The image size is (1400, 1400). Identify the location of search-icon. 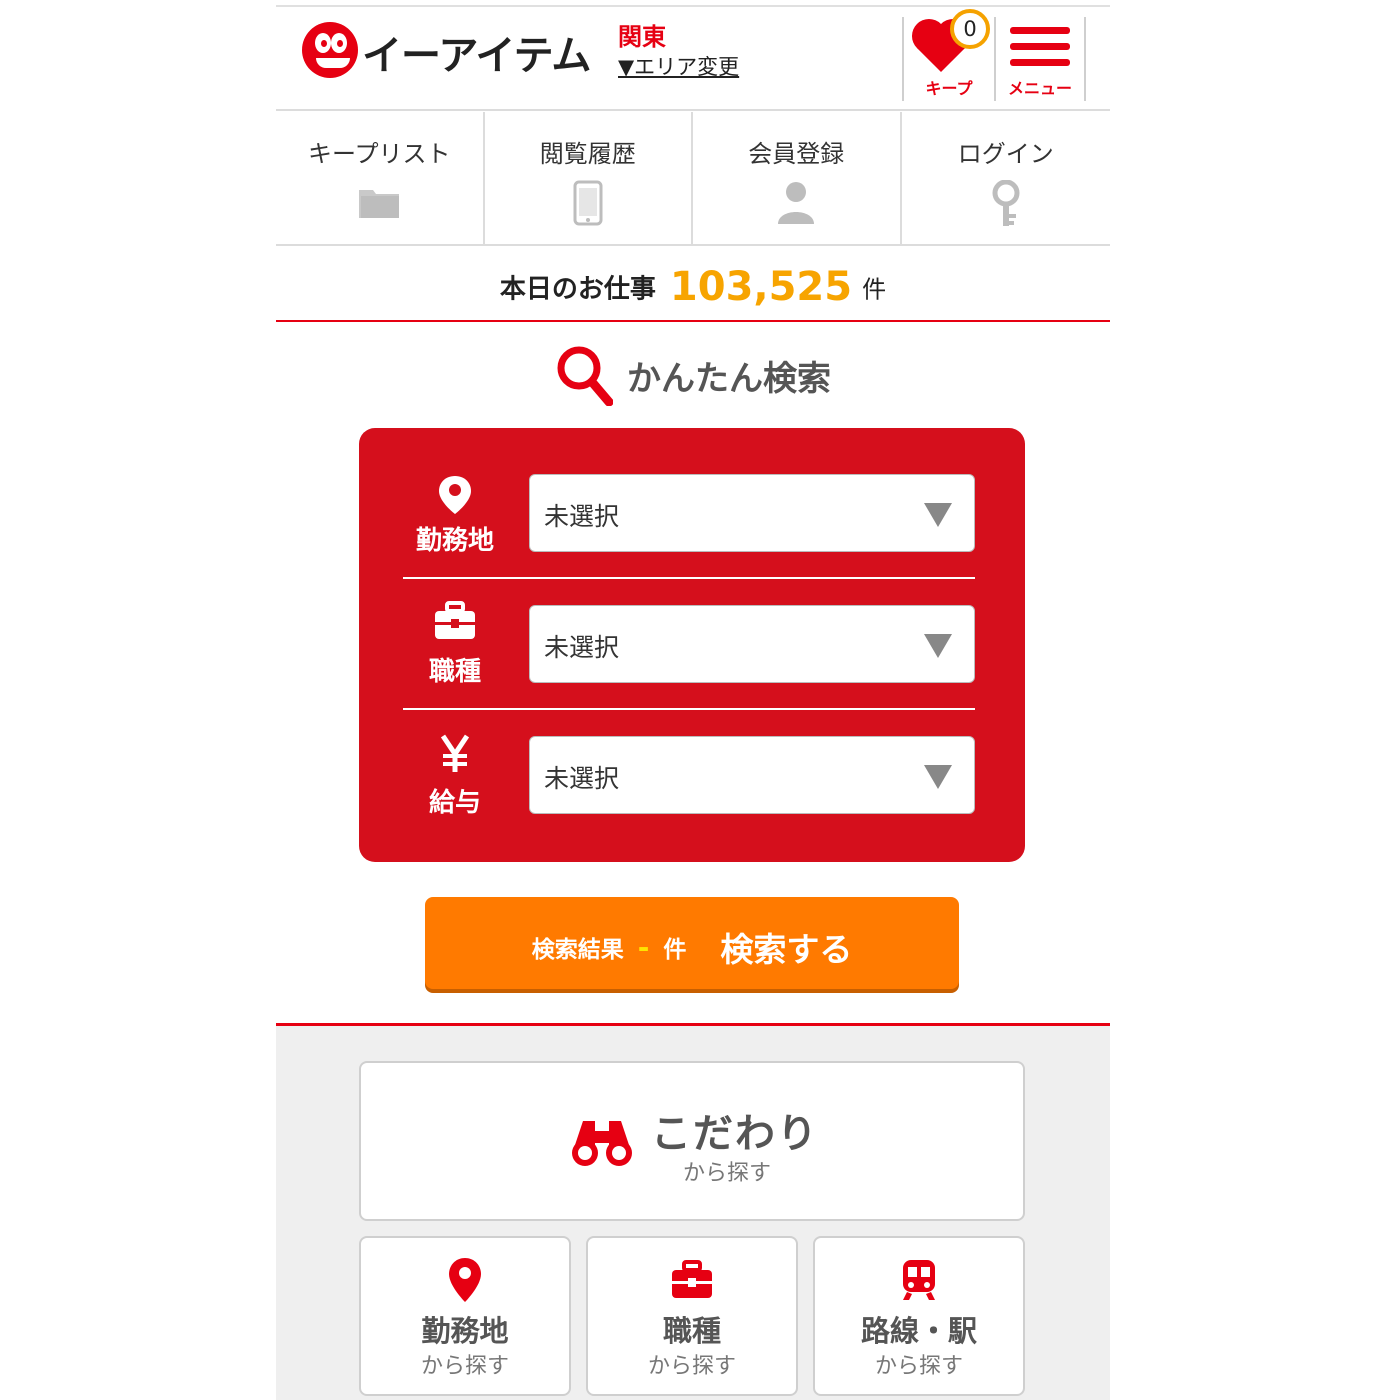
(585, 376).